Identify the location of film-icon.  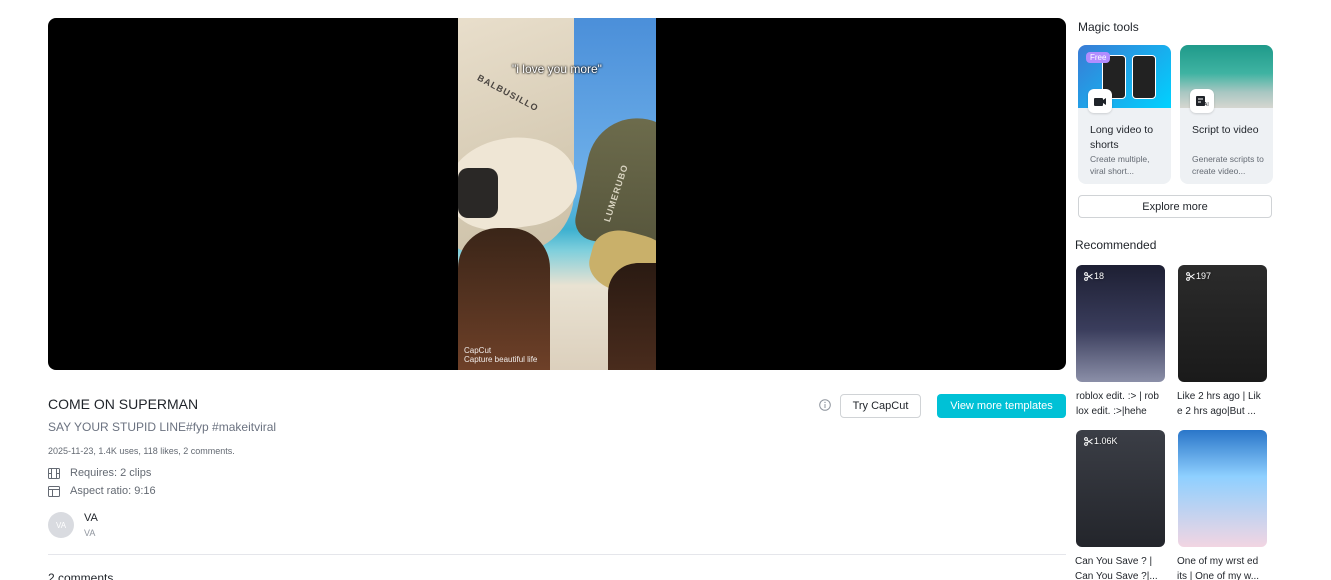
(54, 473).